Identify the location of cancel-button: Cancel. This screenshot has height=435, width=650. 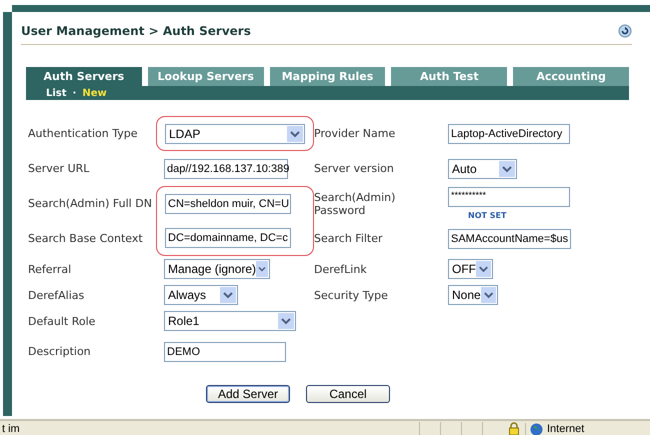
(348, 394).